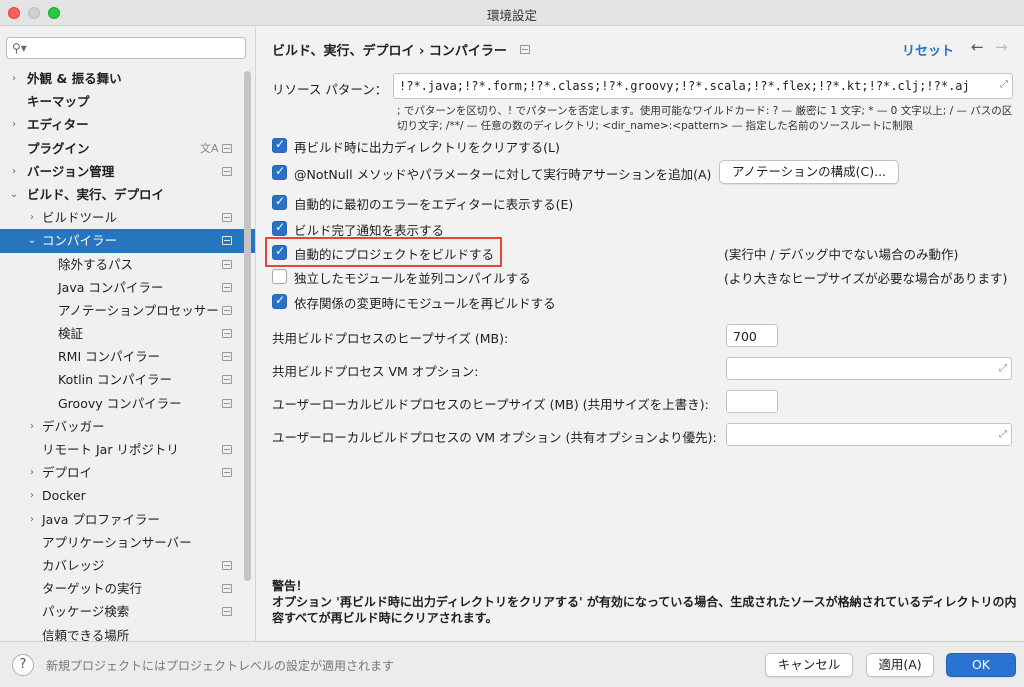 The width and height of the screenshot is (1024, 687). I want to click on resource-pattern-label: リソース パターン：, so click(330, 89).